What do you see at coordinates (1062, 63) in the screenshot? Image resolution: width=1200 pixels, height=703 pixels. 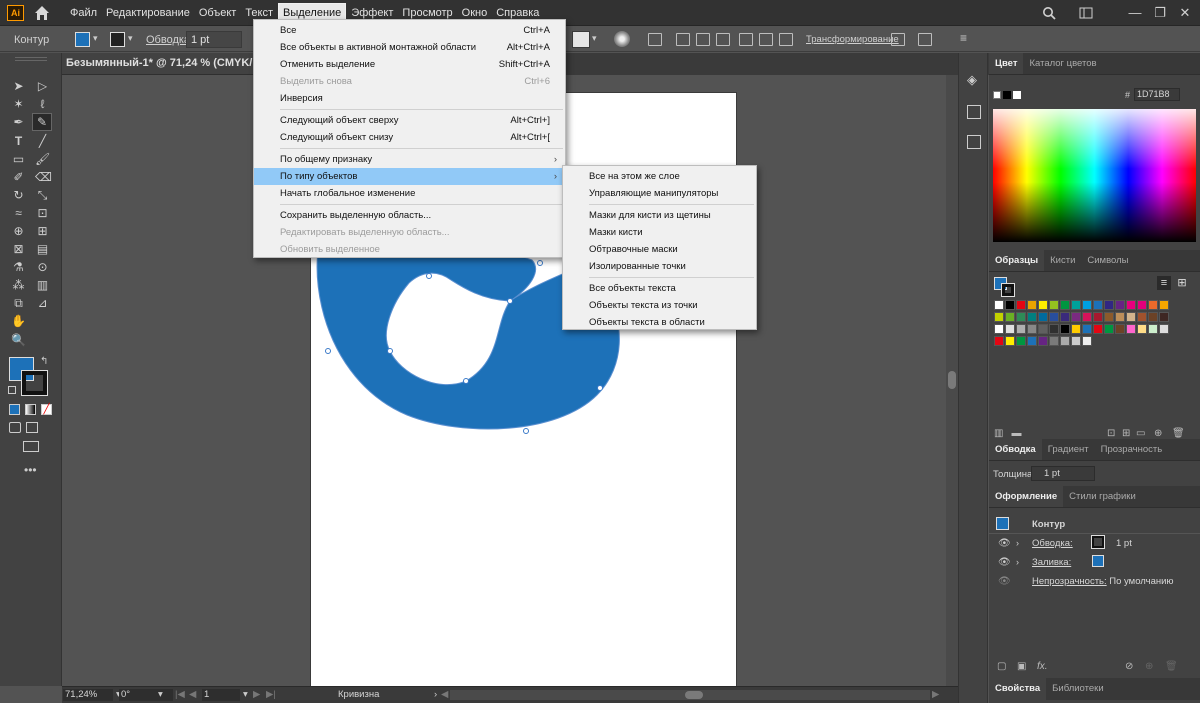 I see `tab-color-guide: Каталог цветов` at bounding box center [1062, 63].